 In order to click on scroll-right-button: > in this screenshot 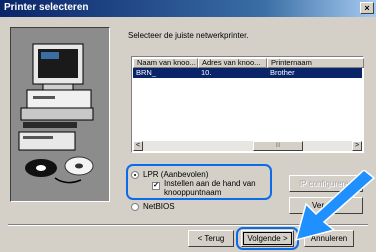, I will do `click(357, 146)`.